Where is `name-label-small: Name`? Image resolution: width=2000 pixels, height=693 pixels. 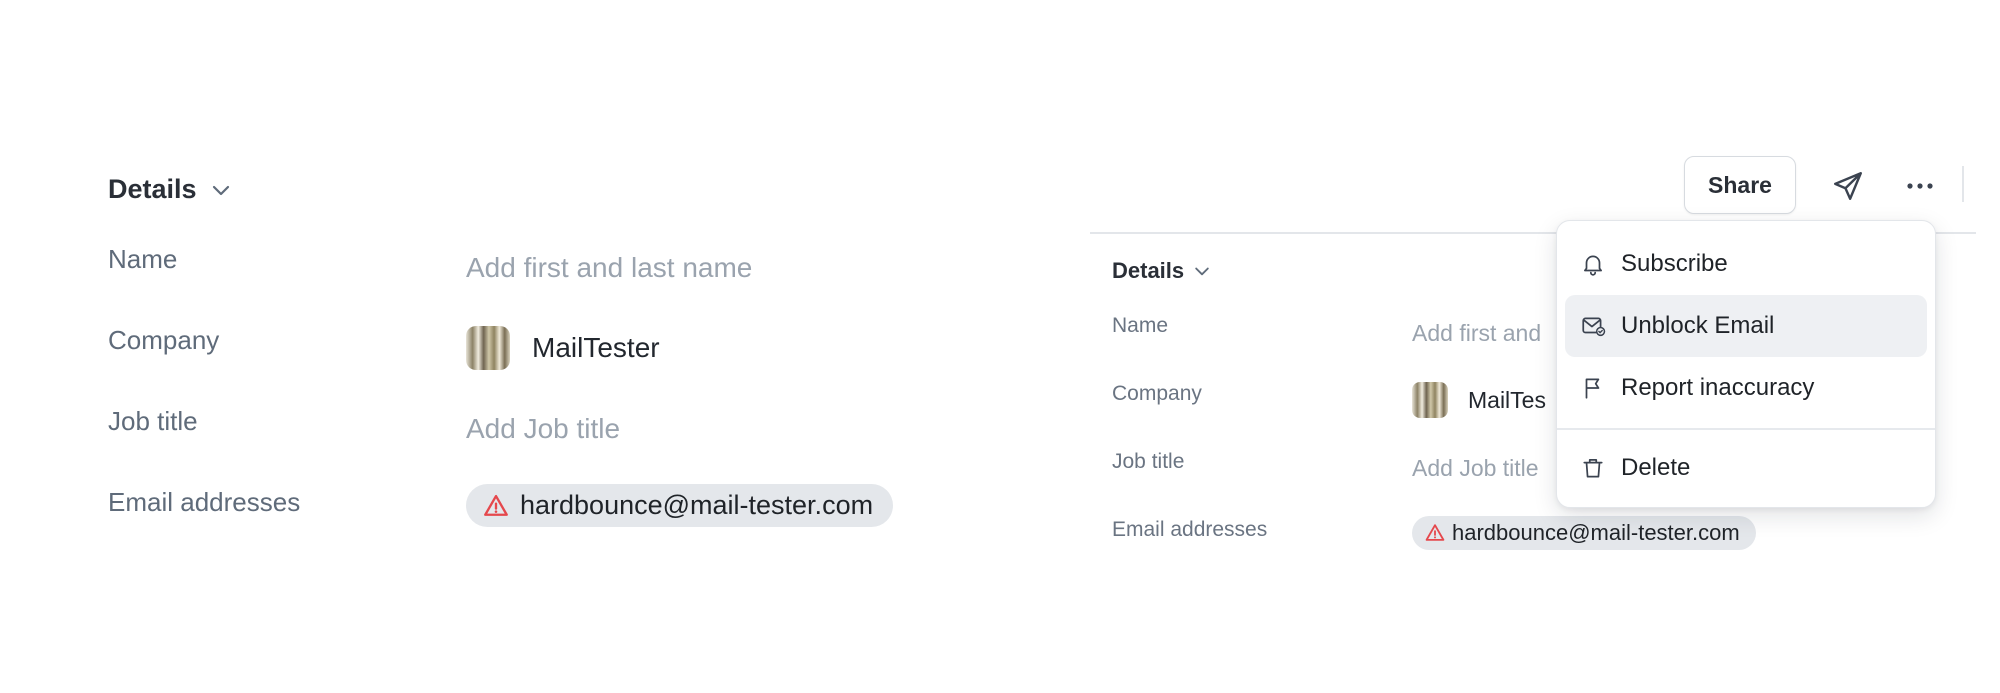
name-label-small: Name is located at coordinates (1140, 325).